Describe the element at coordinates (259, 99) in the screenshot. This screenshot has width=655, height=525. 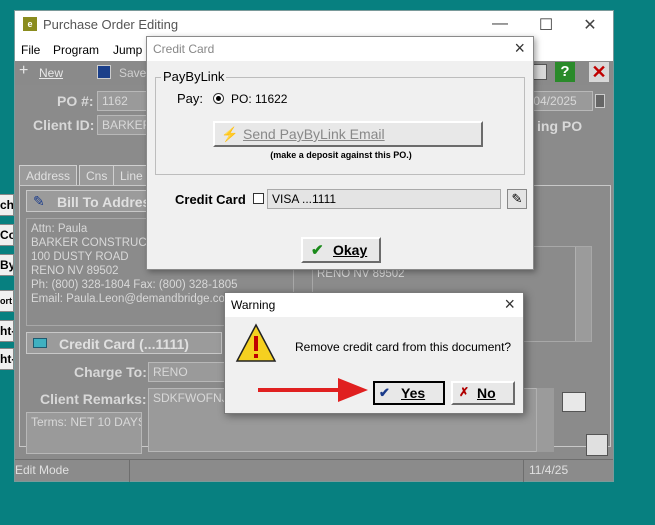
I see `pay-option-label: PO: 11622` at that location.